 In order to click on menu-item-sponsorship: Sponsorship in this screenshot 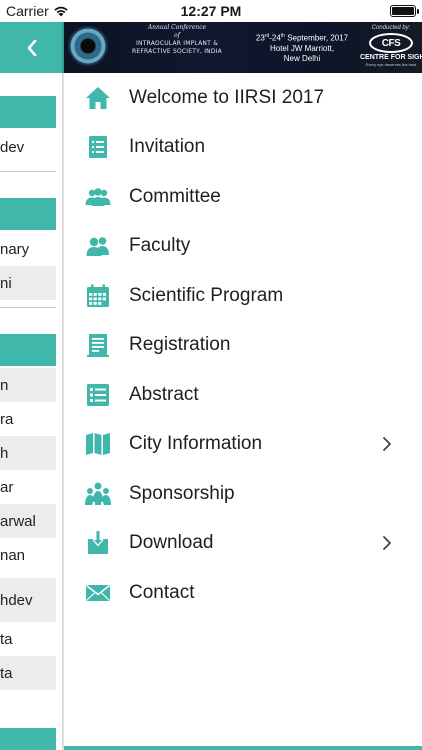, I will do `click(243, 494)`.